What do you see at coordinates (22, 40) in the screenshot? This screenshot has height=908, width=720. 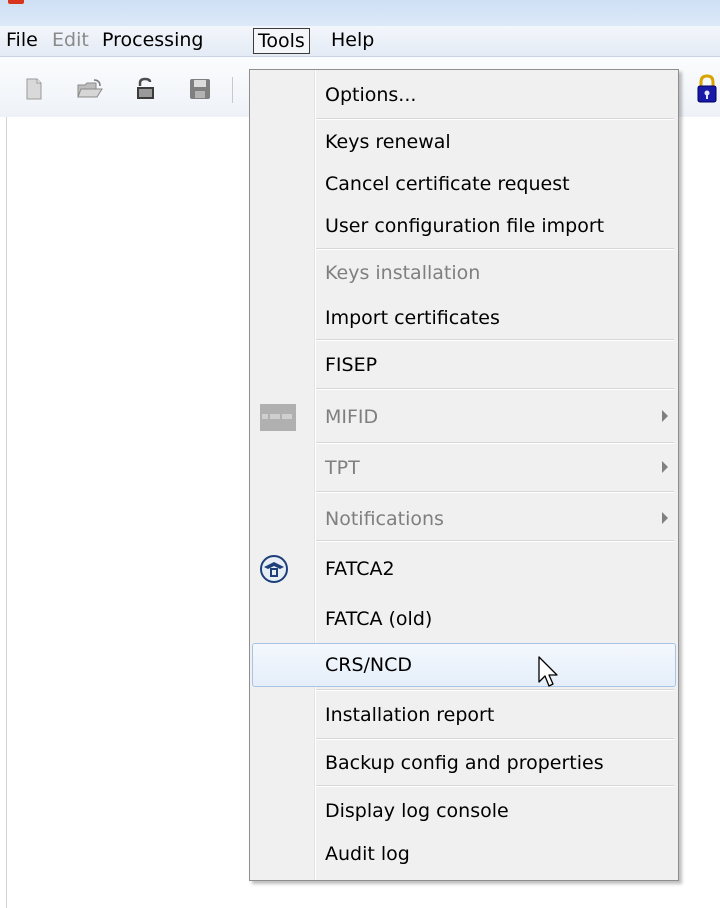 I see `menu-file: File` at bounding box center [22, 40].